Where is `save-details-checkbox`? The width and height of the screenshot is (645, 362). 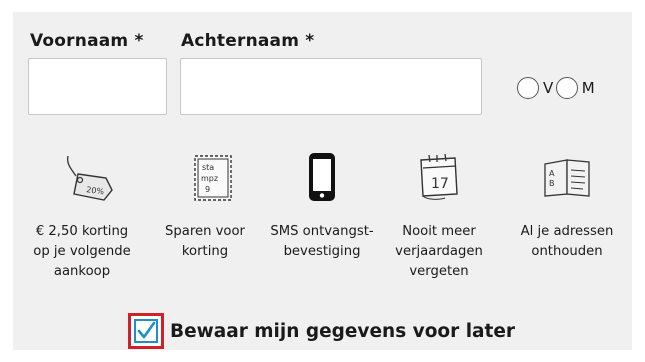
save-details-checkbox is located at coordinates (146, 331).